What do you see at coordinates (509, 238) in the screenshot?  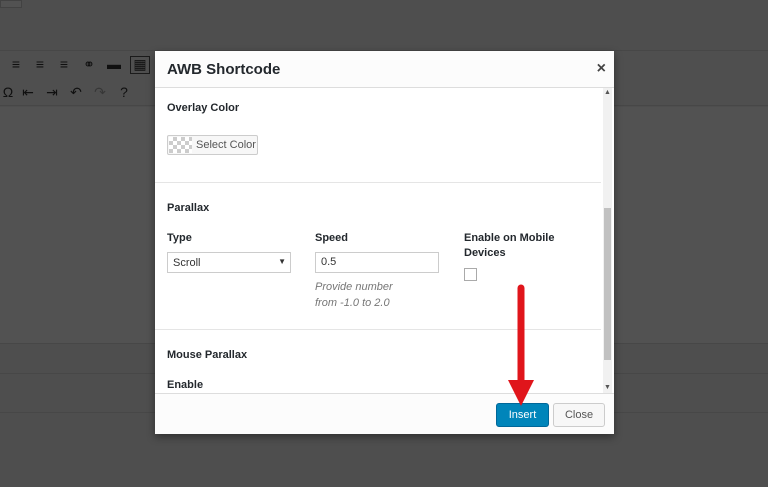 I see `mobile-label-line1: Enable on Mobile` at bounding box center [509, 238].